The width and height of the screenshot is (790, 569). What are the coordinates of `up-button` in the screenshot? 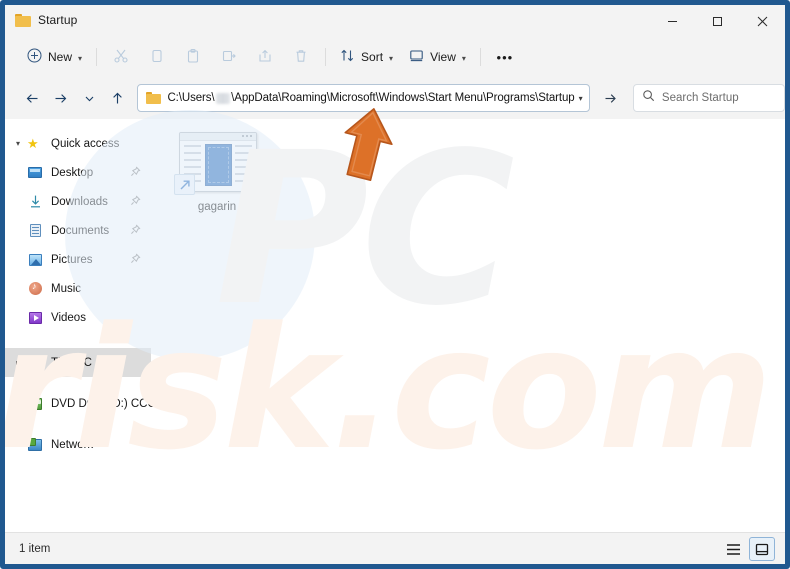 It's located at (117, 98).